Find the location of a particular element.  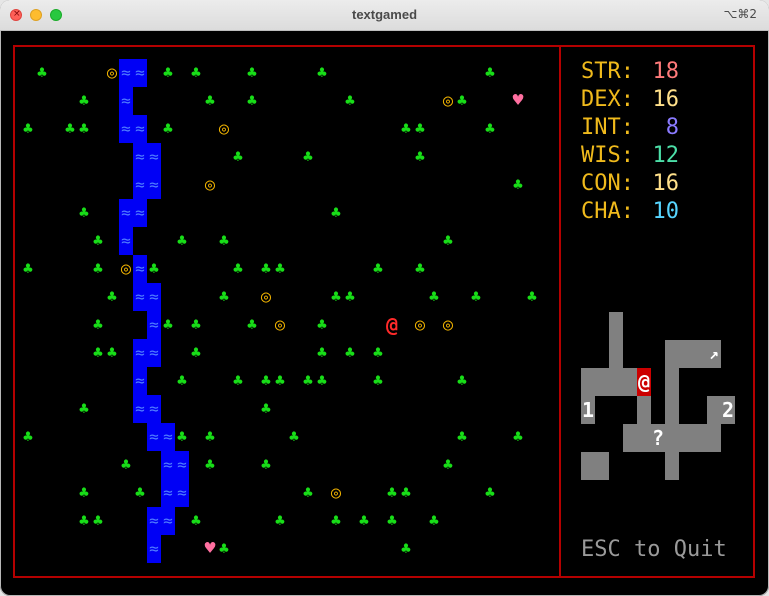

stat-row: CHA: 10 is located at coordinates (630, 212).